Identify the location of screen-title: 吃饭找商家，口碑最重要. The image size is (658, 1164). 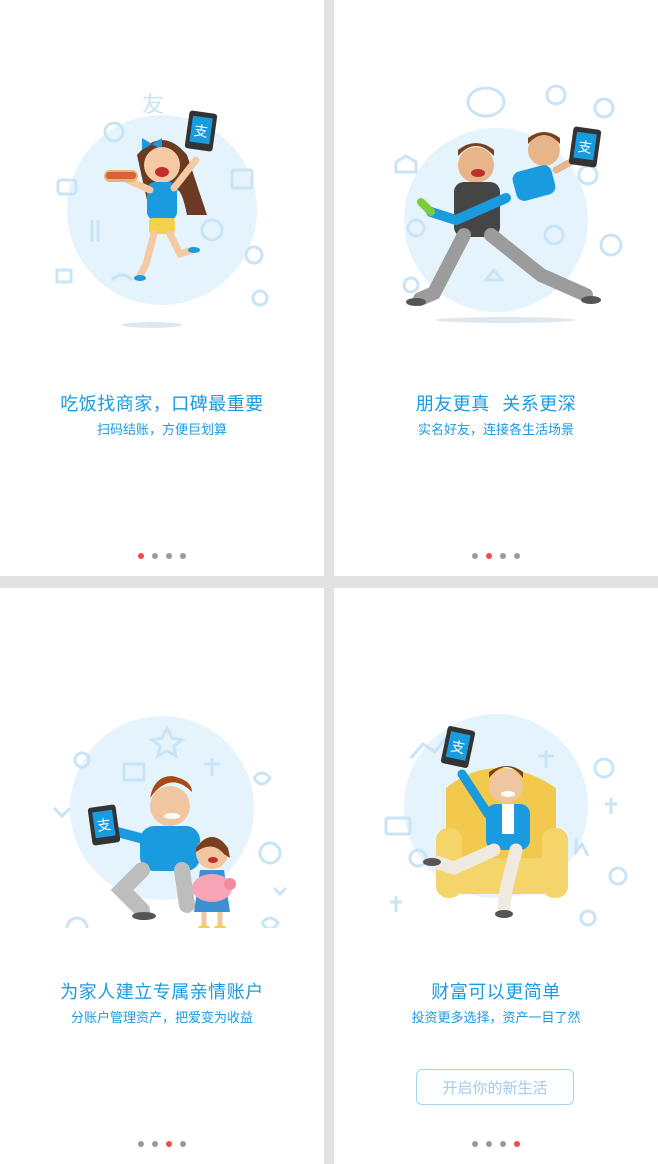
(162, 404).